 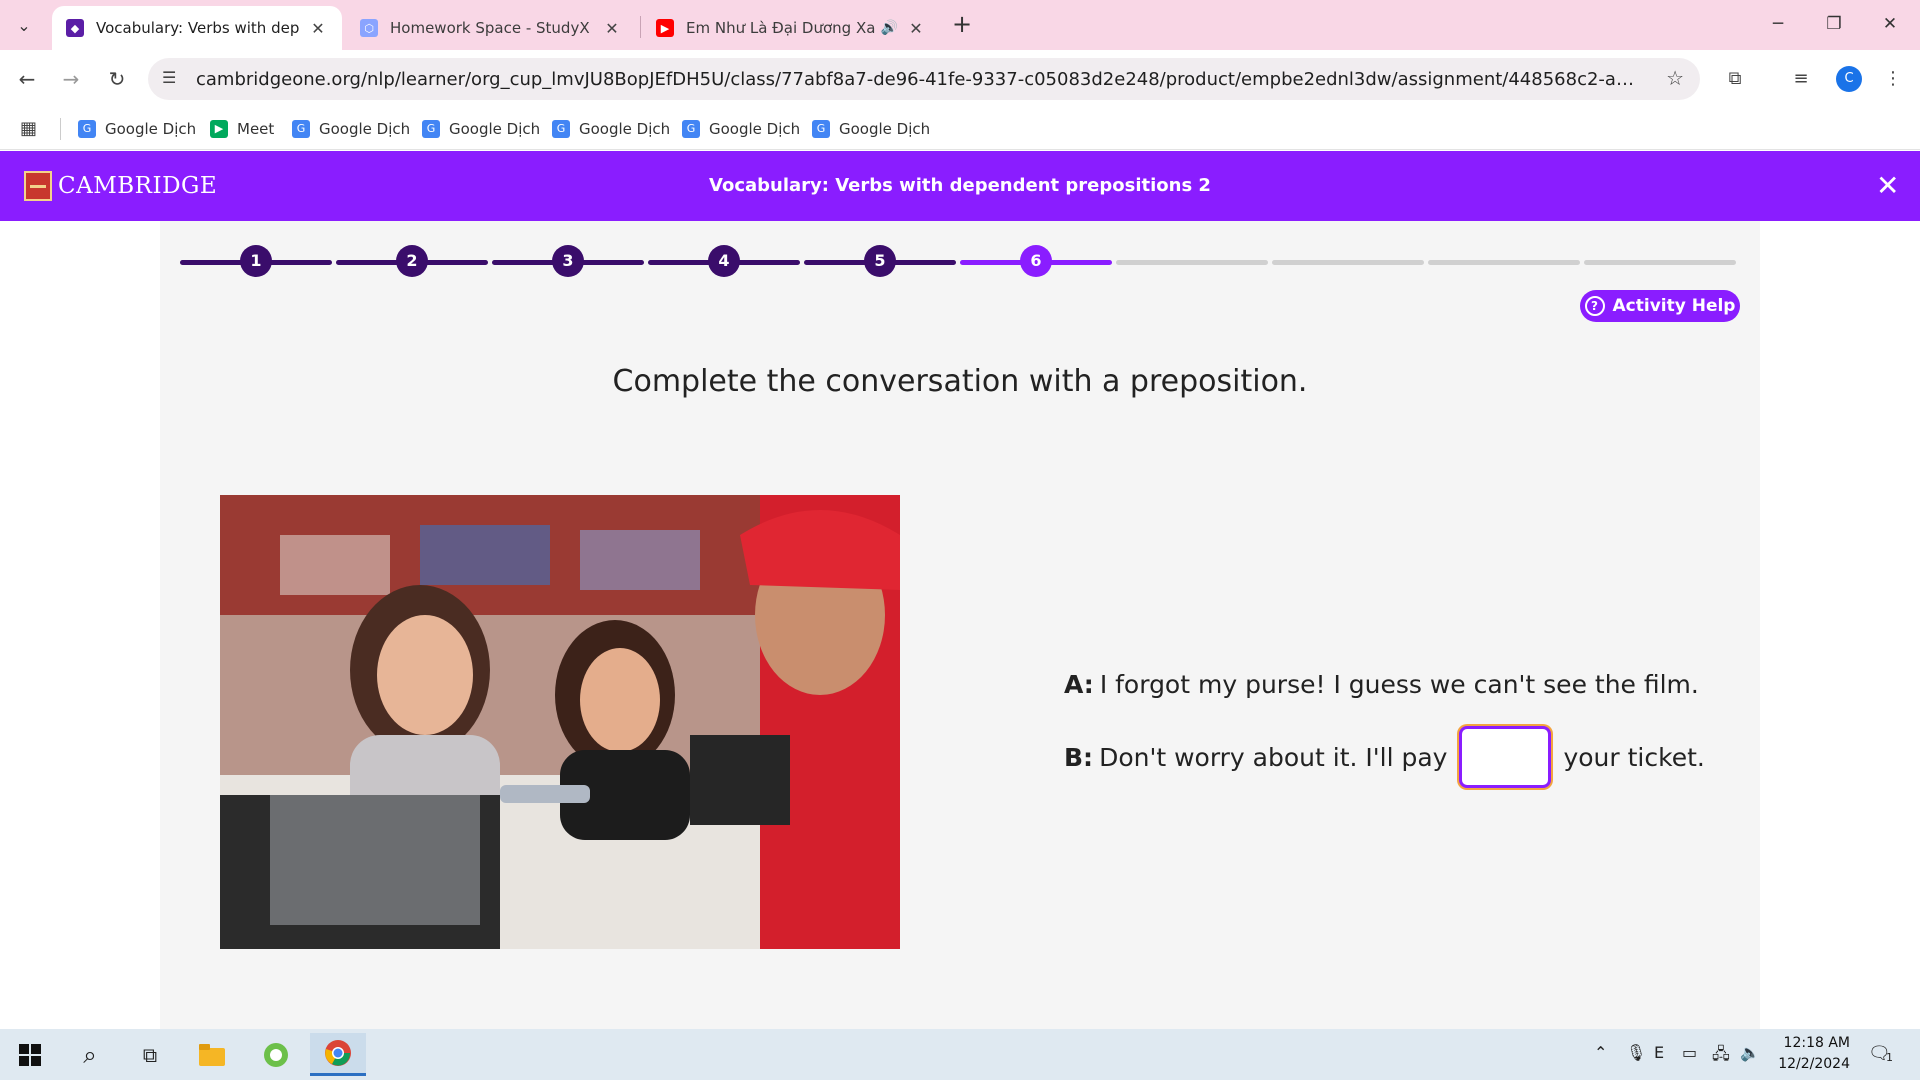 I want to click on back-button: ←, so click(x=27, y=79).